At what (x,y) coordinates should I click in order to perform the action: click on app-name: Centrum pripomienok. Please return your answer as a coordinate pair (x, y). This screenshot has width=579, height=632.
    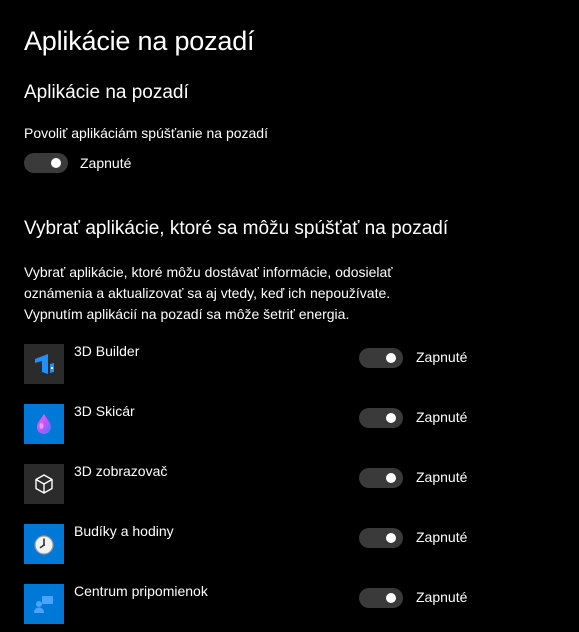
    Looking at the image, I should click on (141, 591).